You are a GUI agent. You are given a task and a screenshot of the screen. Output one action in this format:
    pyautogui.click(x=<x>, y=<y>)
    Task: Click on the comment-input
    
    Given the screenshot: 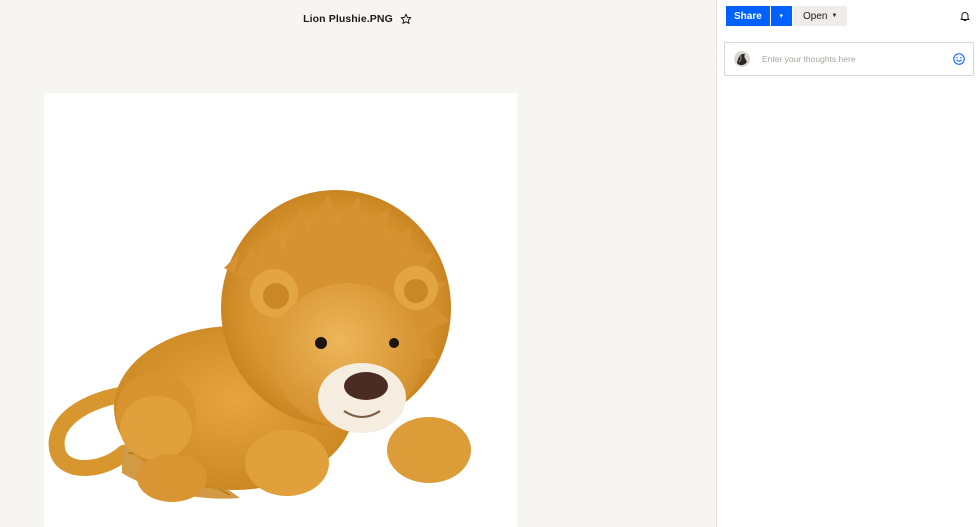 What is the action you would take?
    pyautogui.click(x=852, y=59)
    